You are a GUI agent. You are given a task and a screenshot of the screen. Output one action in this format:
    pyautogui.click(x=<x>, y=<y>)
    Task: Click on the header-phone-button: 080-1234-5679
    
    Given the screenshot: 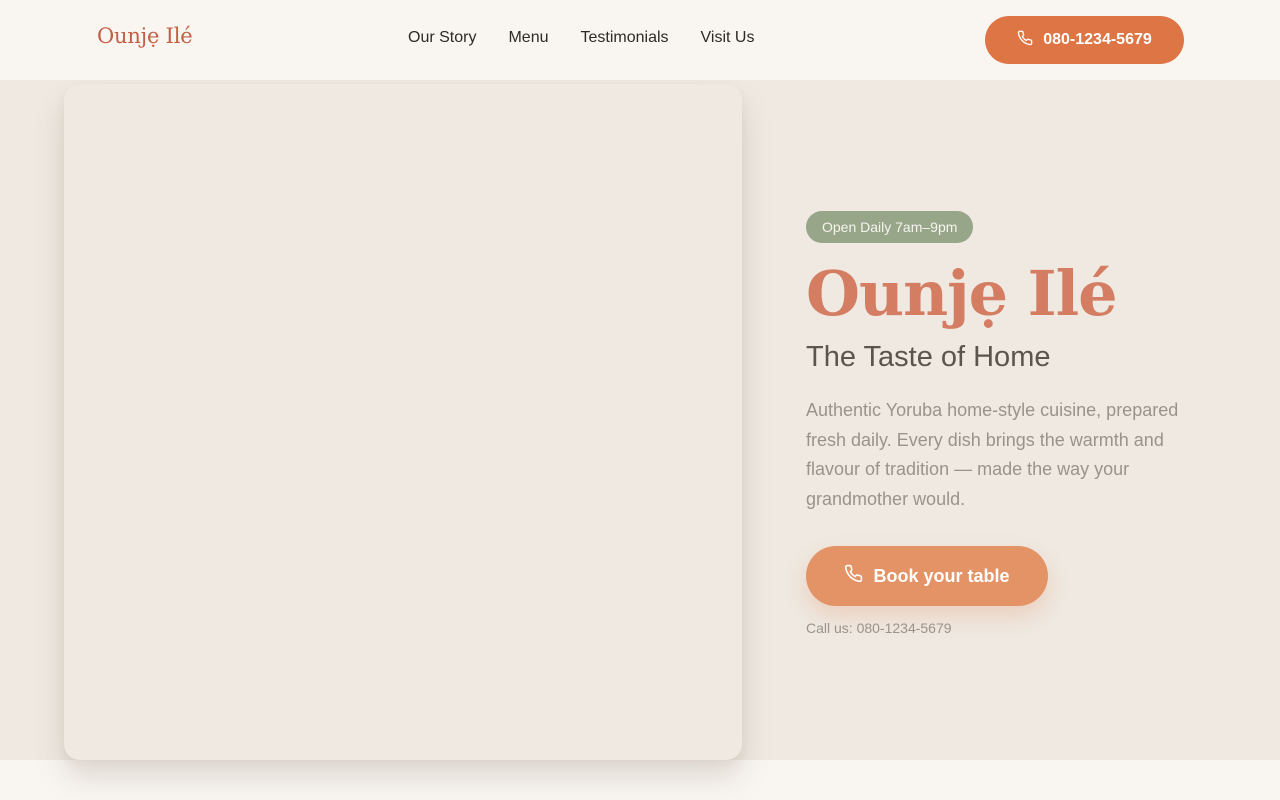 What is the action you would take?
    pyautogui.click(x=1084, y=40)
    